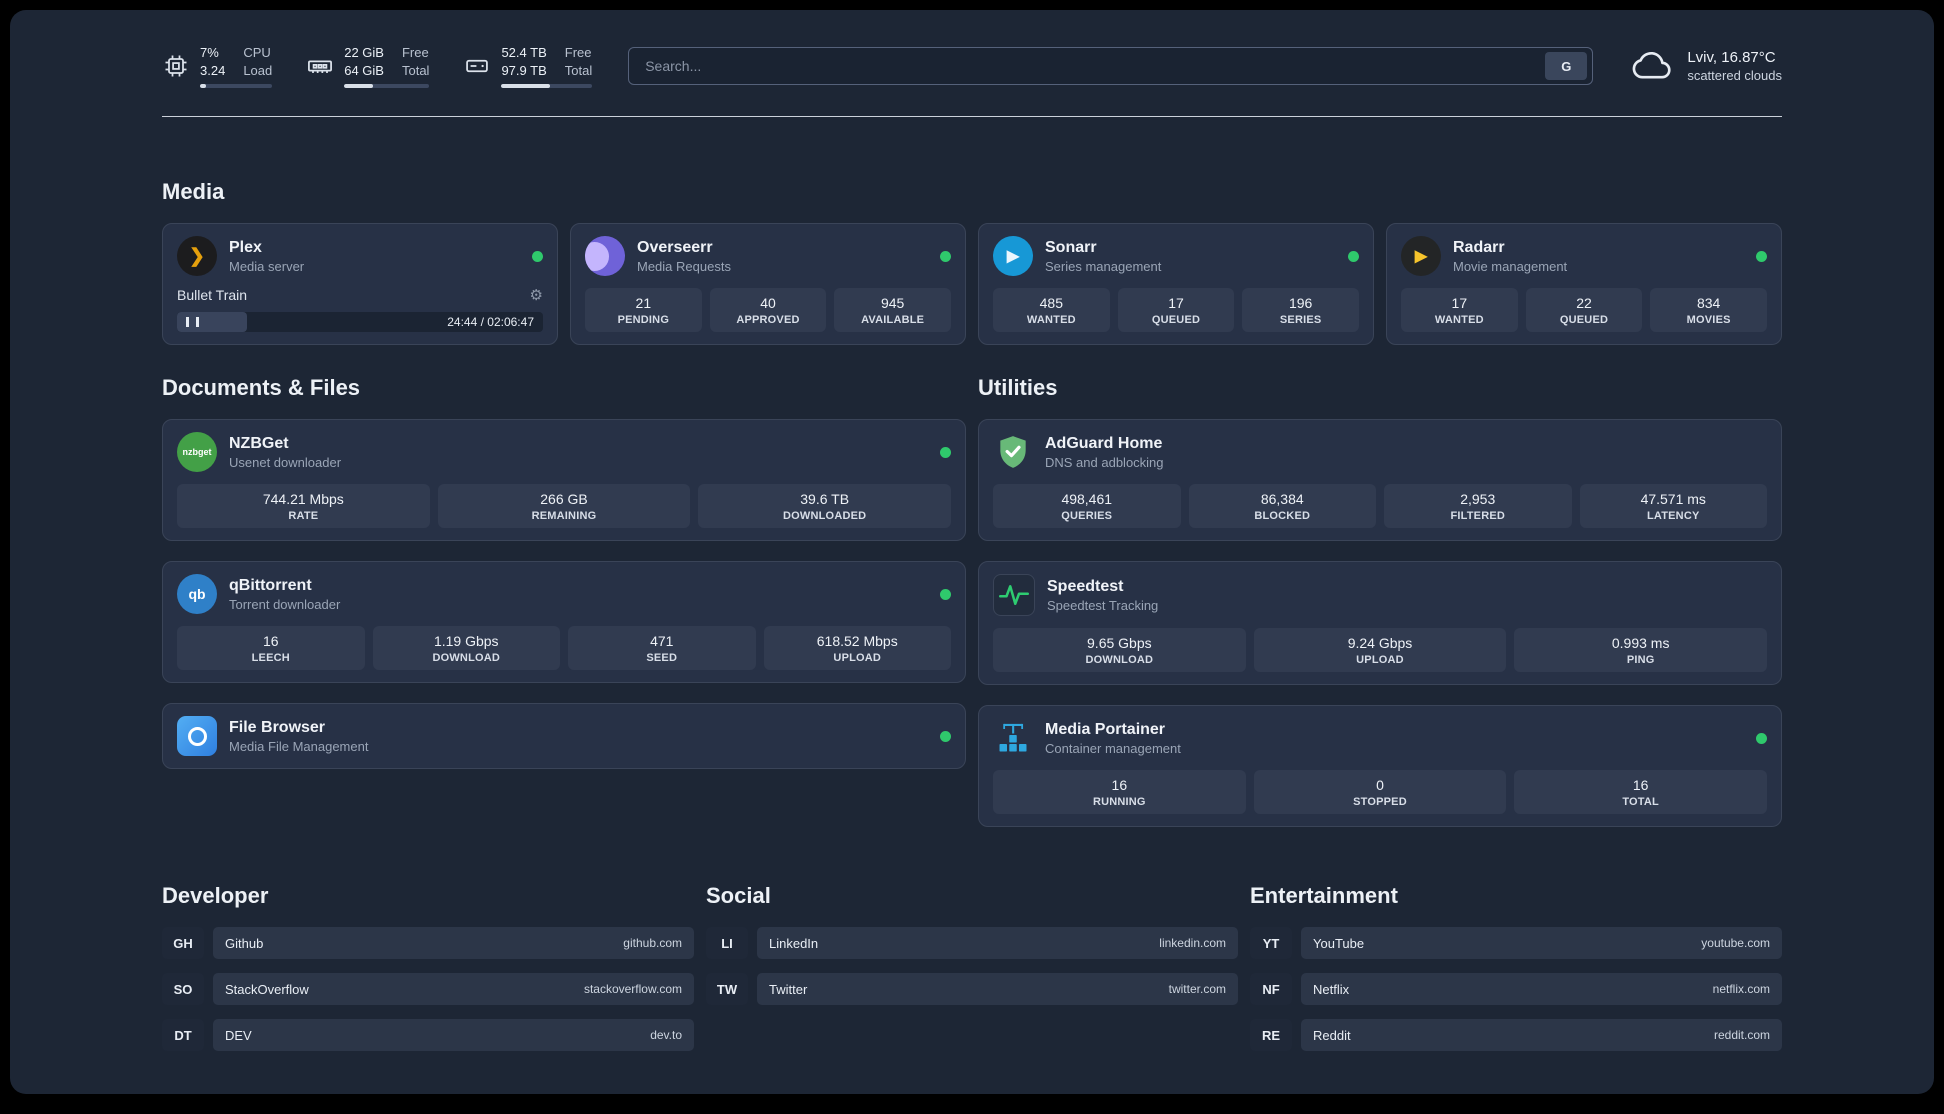  What do you see at coordinates (368, 66) in the screenshot?
I see `ram-widget: 22 GiB 64 GiB Free Total` at bounding box center [368, 66].